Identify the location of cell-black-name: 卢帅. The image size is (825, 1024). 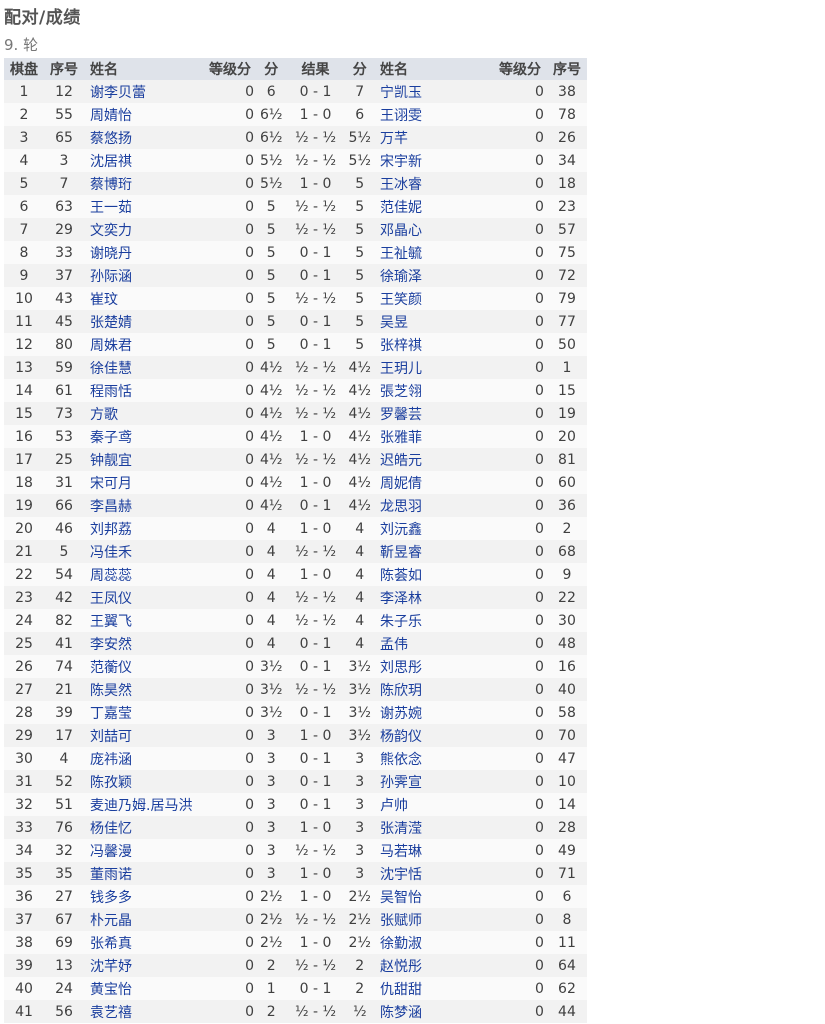
(433, 804).